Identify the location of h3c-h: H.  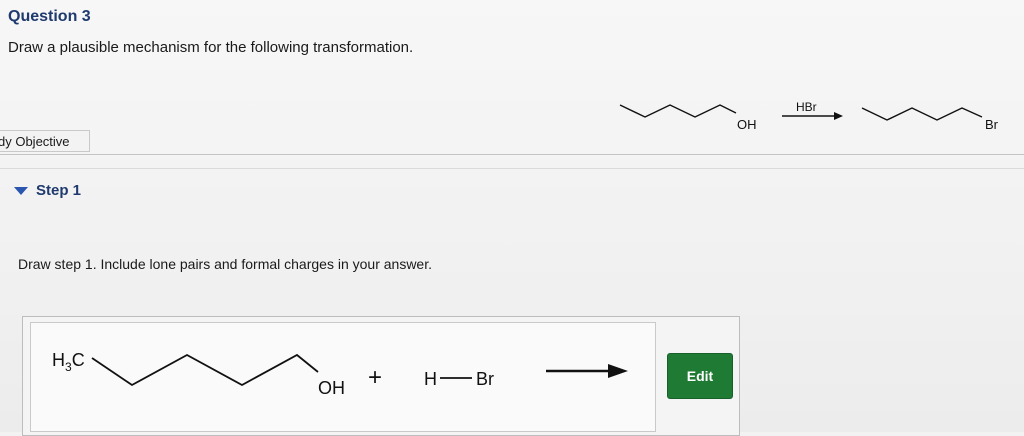
(58, 360).